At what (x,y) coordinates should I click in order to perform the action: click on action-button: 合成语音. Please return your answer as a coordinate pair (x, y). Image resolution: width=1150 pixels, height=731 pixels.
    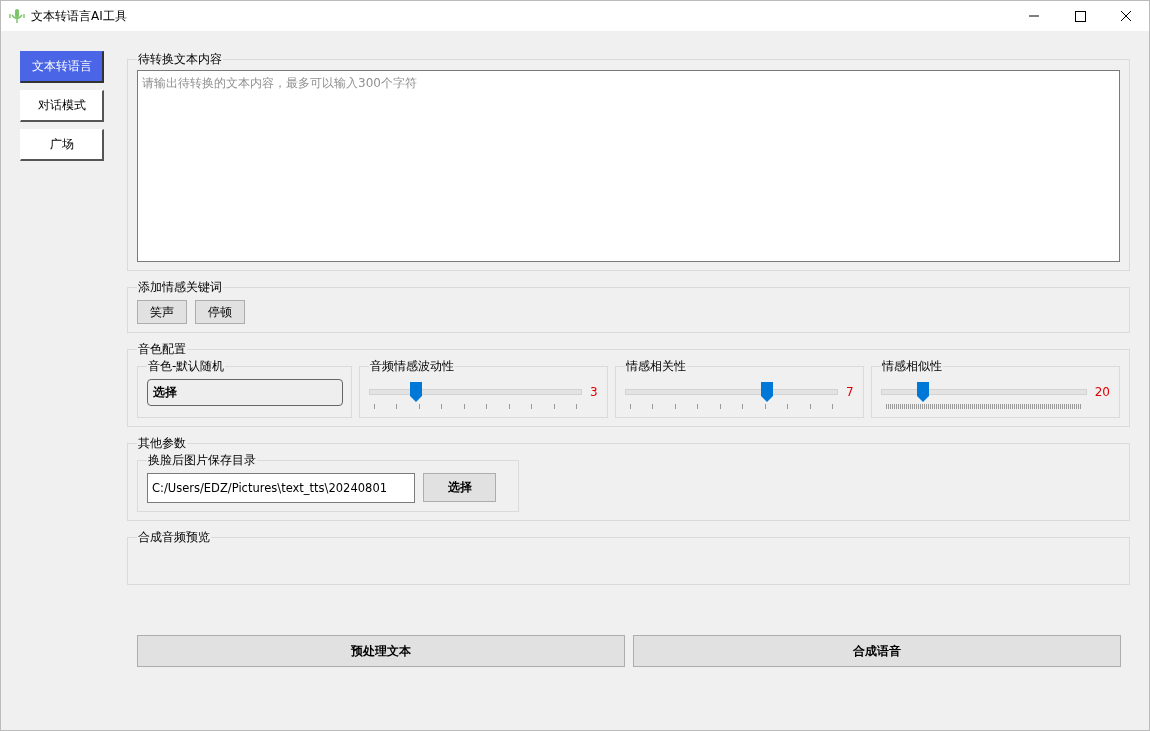
    Looking at the image, I should click on (877, 651).